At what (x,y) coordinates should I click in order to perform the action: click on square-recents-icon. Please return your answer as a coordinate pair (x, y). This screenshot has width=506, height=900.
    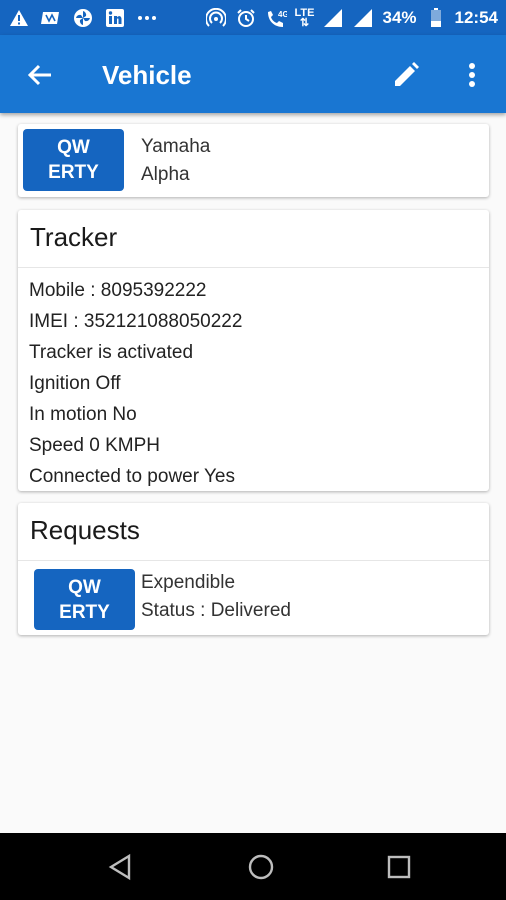
    Looking at the image, I should click on (399, 867).